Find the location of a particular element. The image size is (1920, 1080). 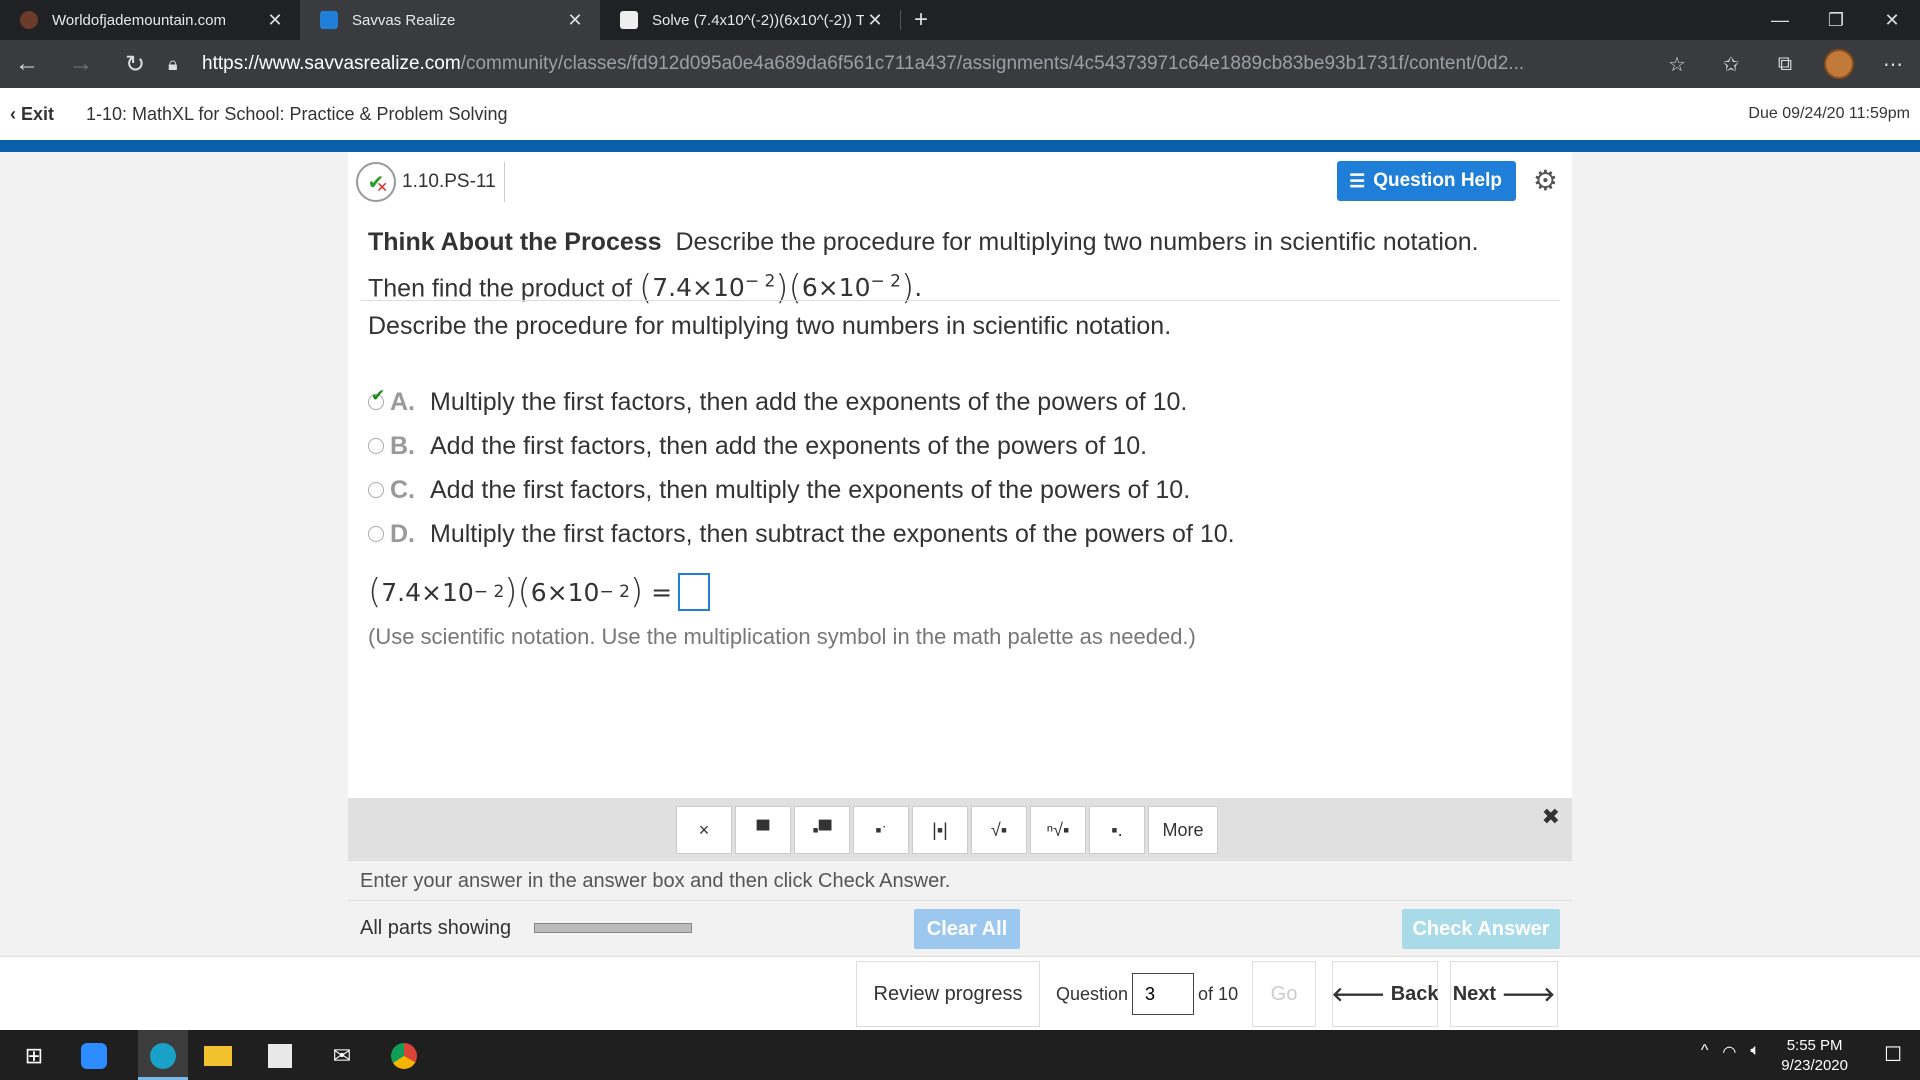

more-options-icon: ⋯ is located at coordinates (1893, 64).